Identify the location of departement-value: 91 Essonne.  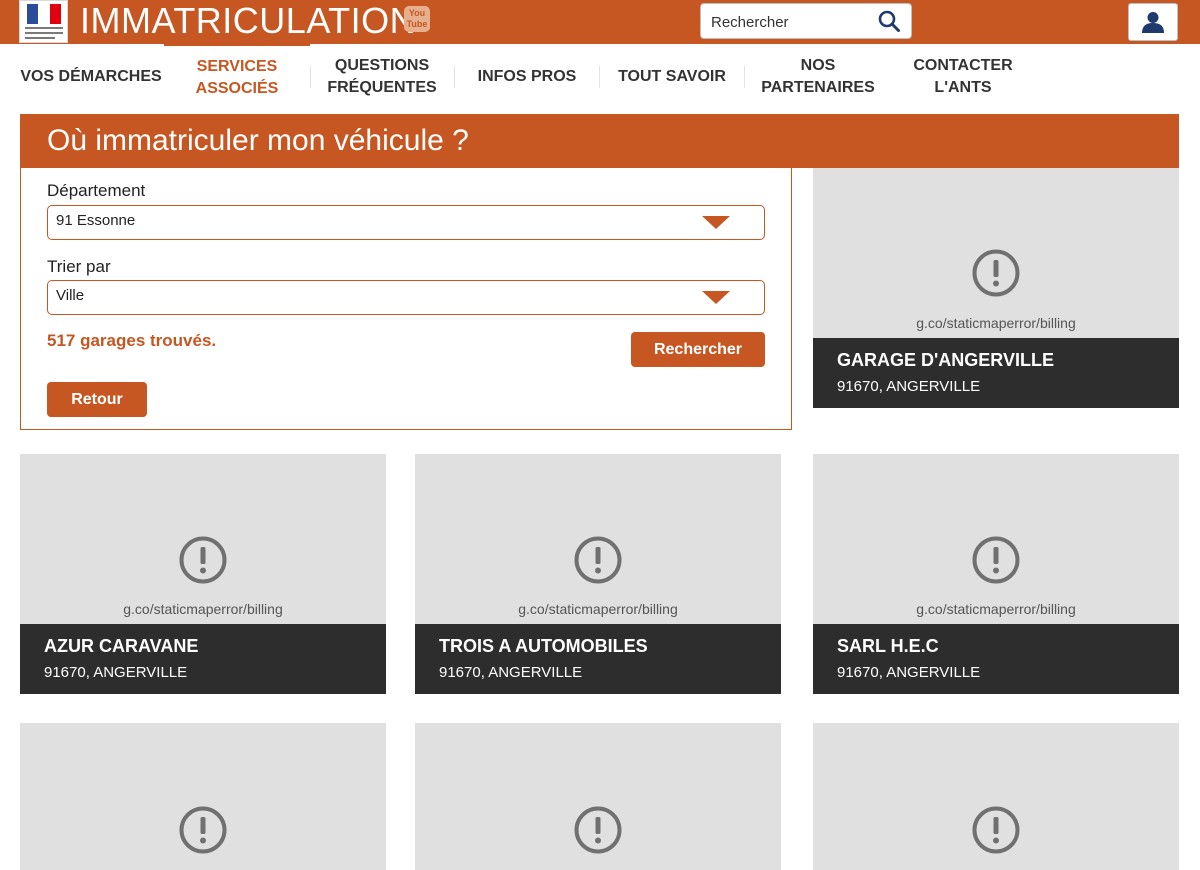
(96, 220).